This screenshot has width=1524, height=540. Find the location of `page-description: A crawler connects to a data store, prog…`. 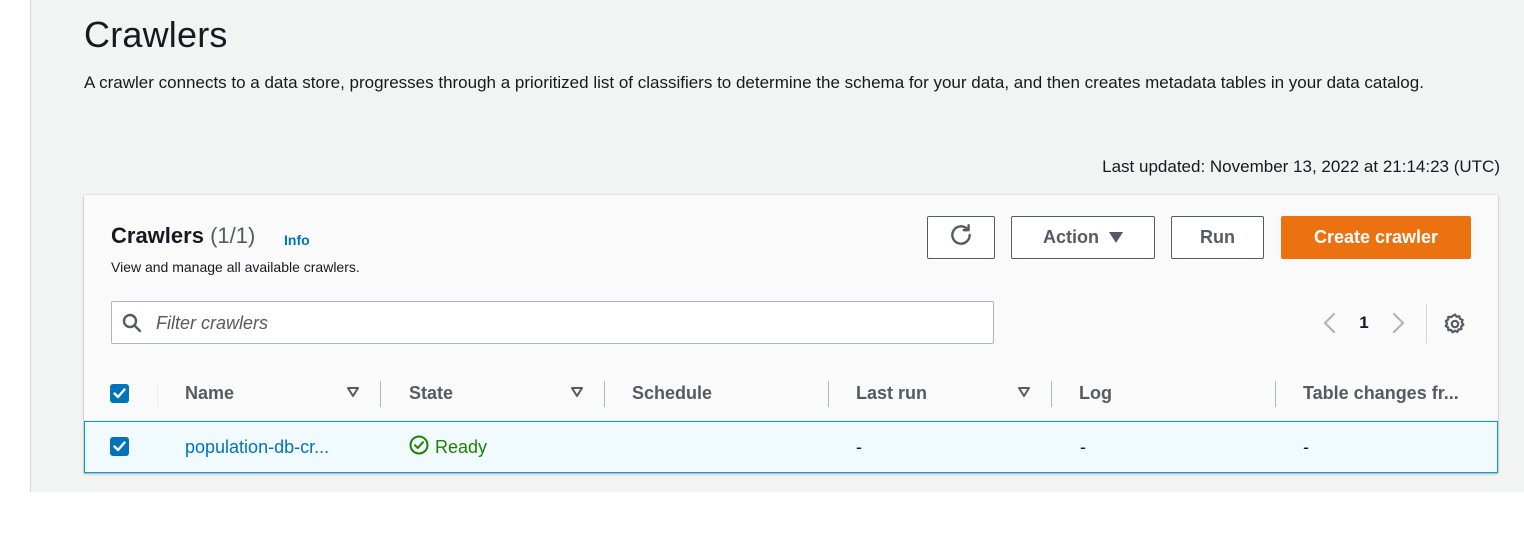

page-description: A crawler connects to a data store, prog… is located at coordinates (754, 82).